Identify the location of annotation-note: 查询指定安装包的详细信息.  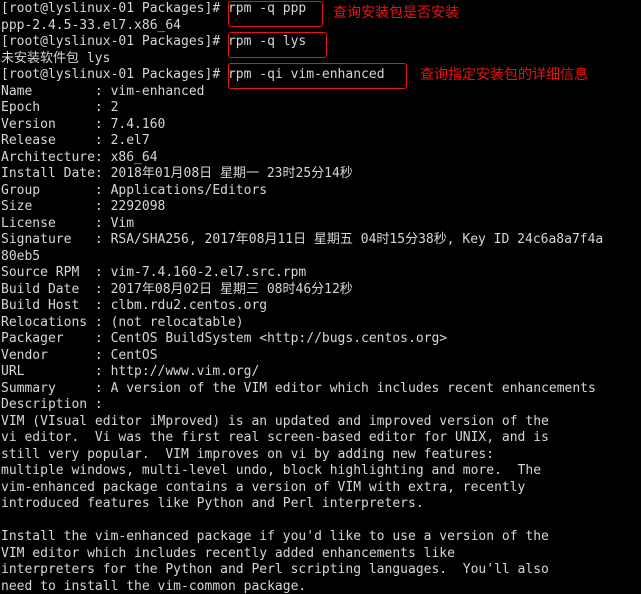
(504, 75).